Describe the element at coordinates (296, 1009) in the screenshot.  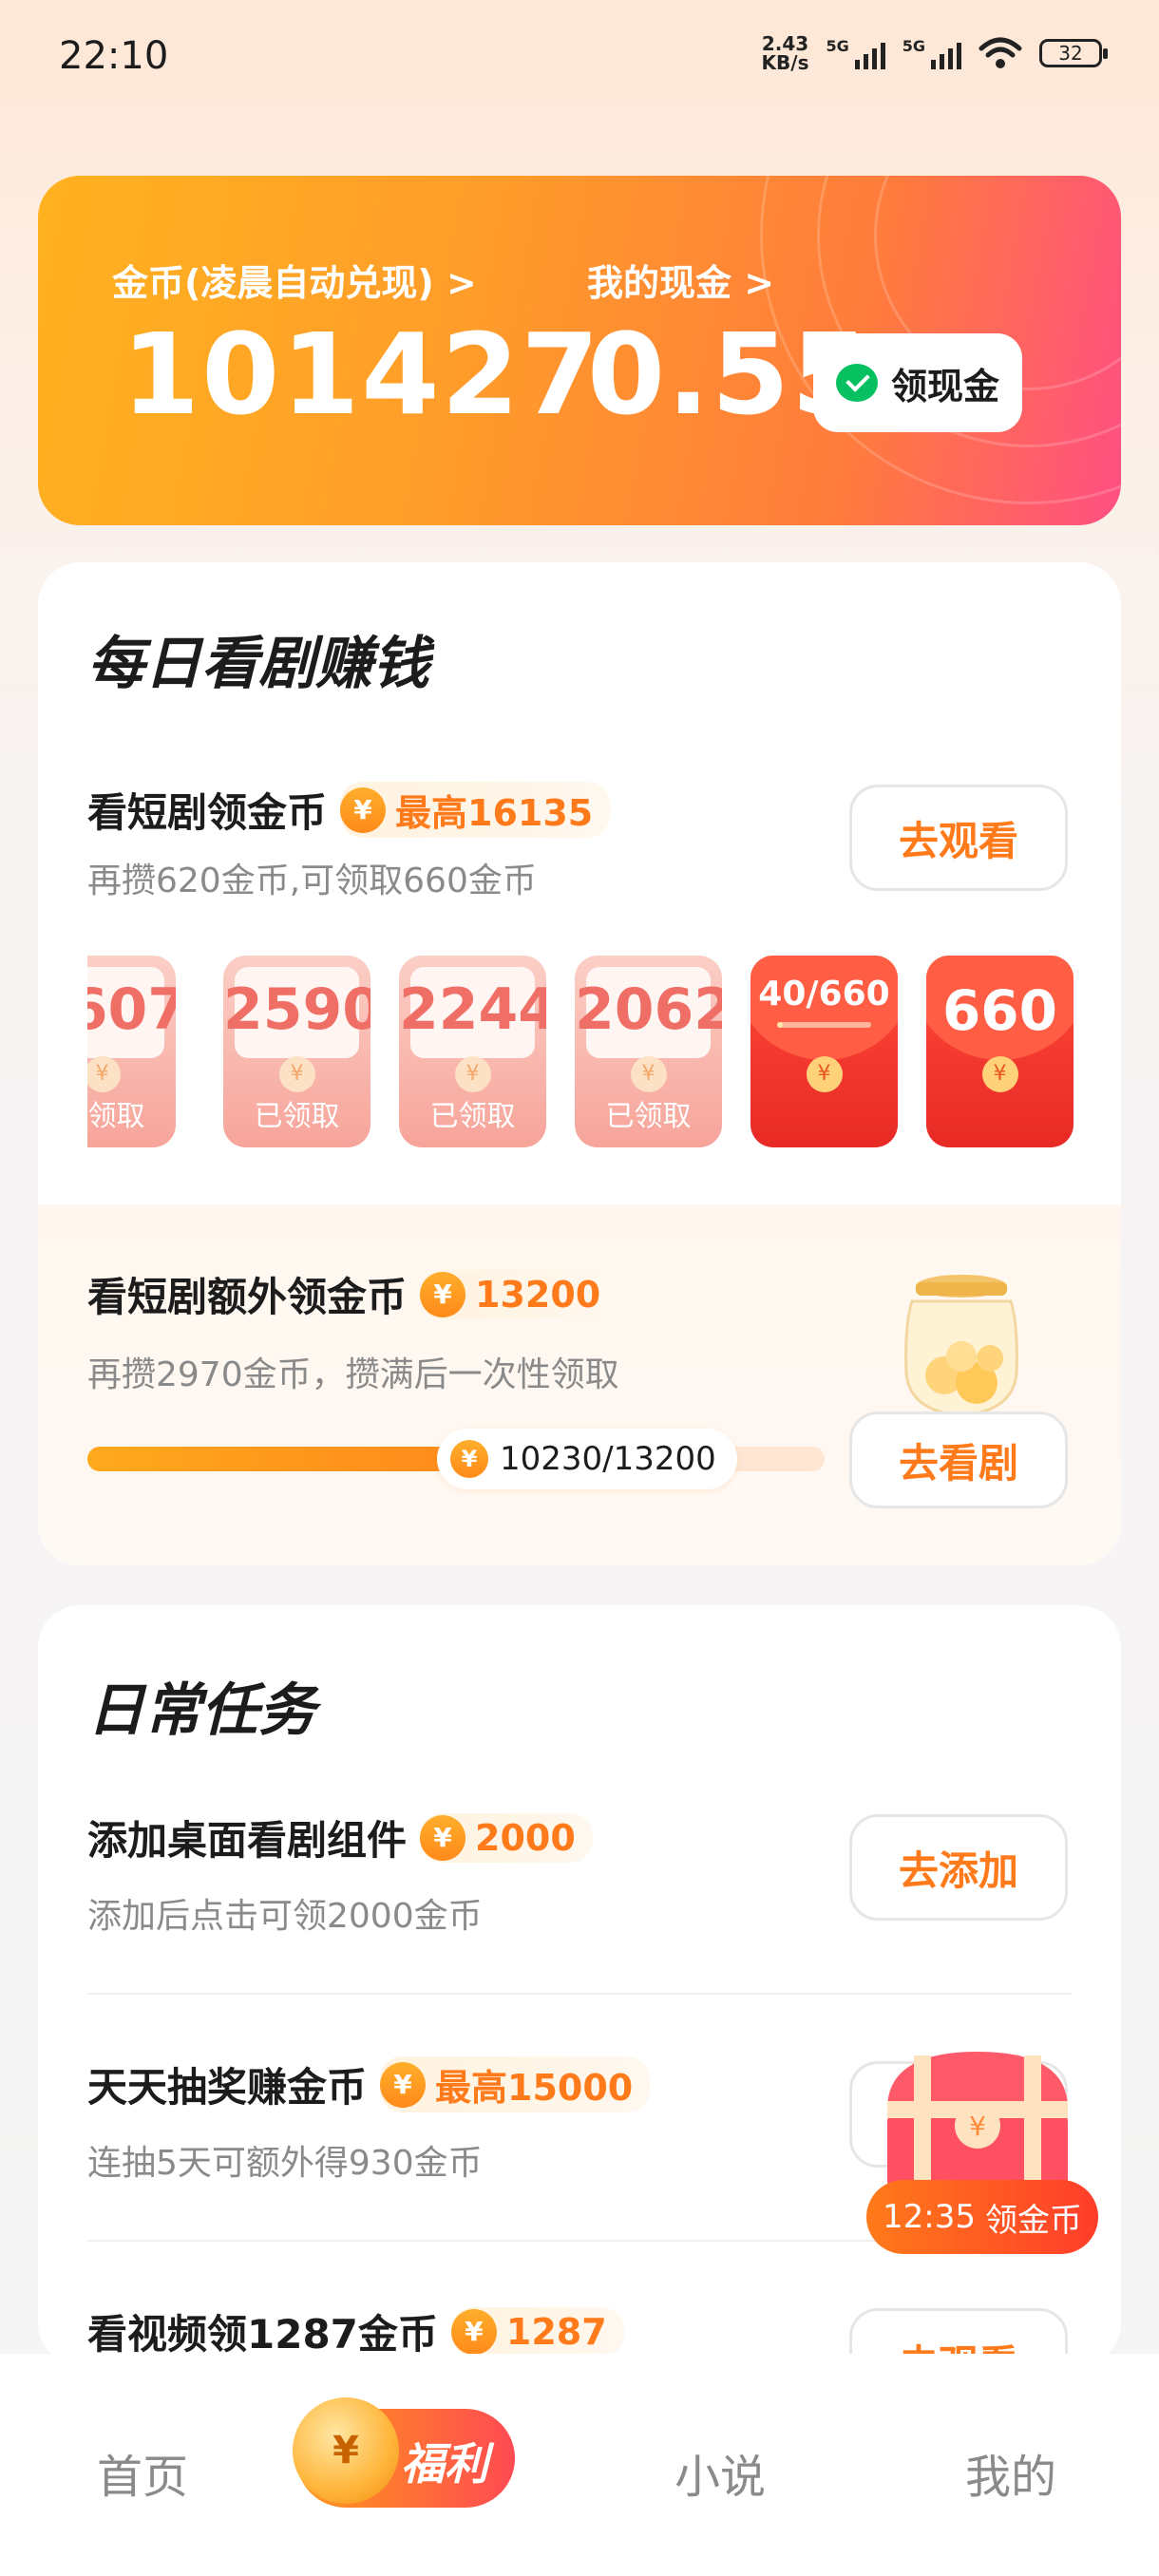
I see `envelope-value: 2590` at that location.